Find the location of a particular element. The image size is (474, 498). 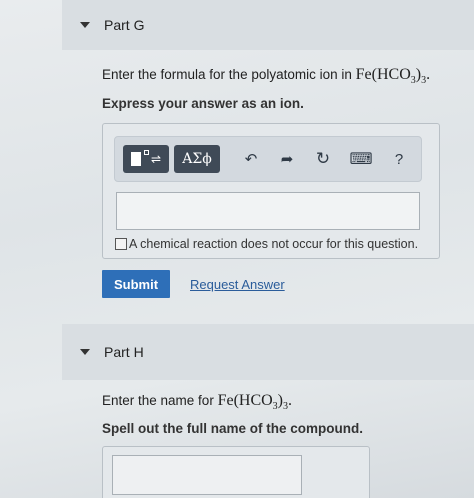

part-h-prompt: Enter the name for Fe(HCO3)3. is located at coordinates (197, 402).